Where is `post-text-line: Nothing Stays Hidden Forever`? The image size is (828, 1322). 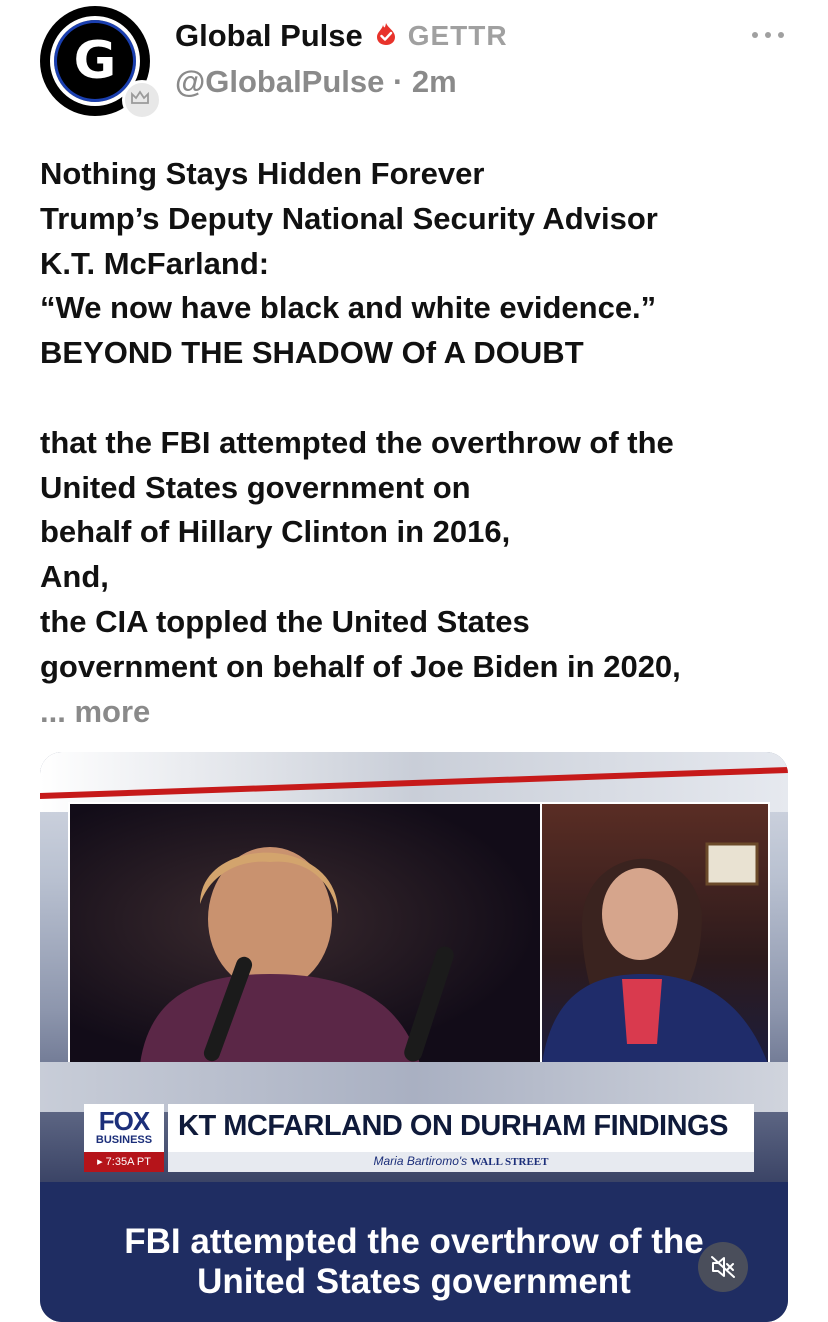
post-text-line: Nothing Stays Hidden Forever is located at coordinates (262, 173).